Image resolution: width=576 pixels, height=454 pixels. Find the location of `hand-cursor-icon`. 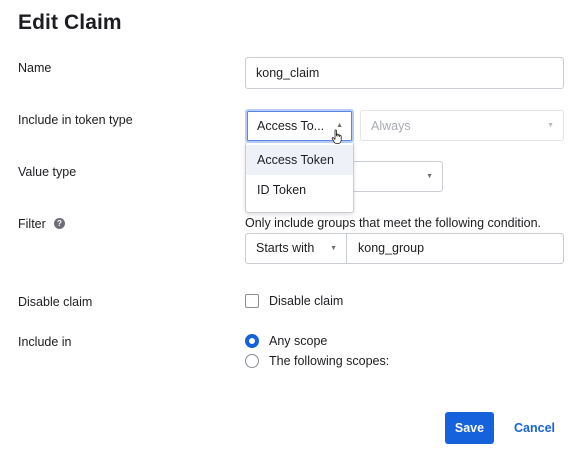

hand-cursor-icon is located at coordinates (336, 136).